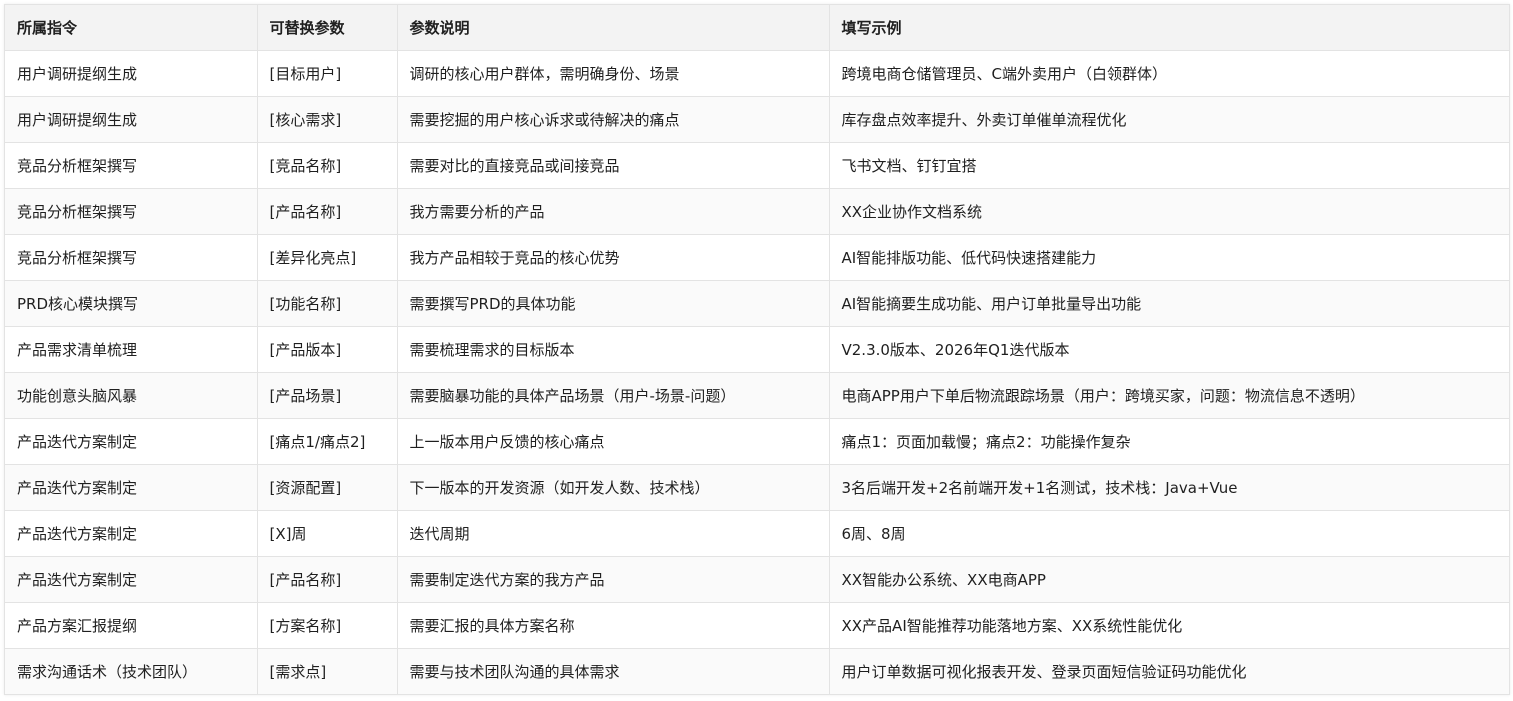 This screenshot has width=1513, height=701. I want to click on cell-description: 需要梳理需求的目标版本, so click(613, 349).